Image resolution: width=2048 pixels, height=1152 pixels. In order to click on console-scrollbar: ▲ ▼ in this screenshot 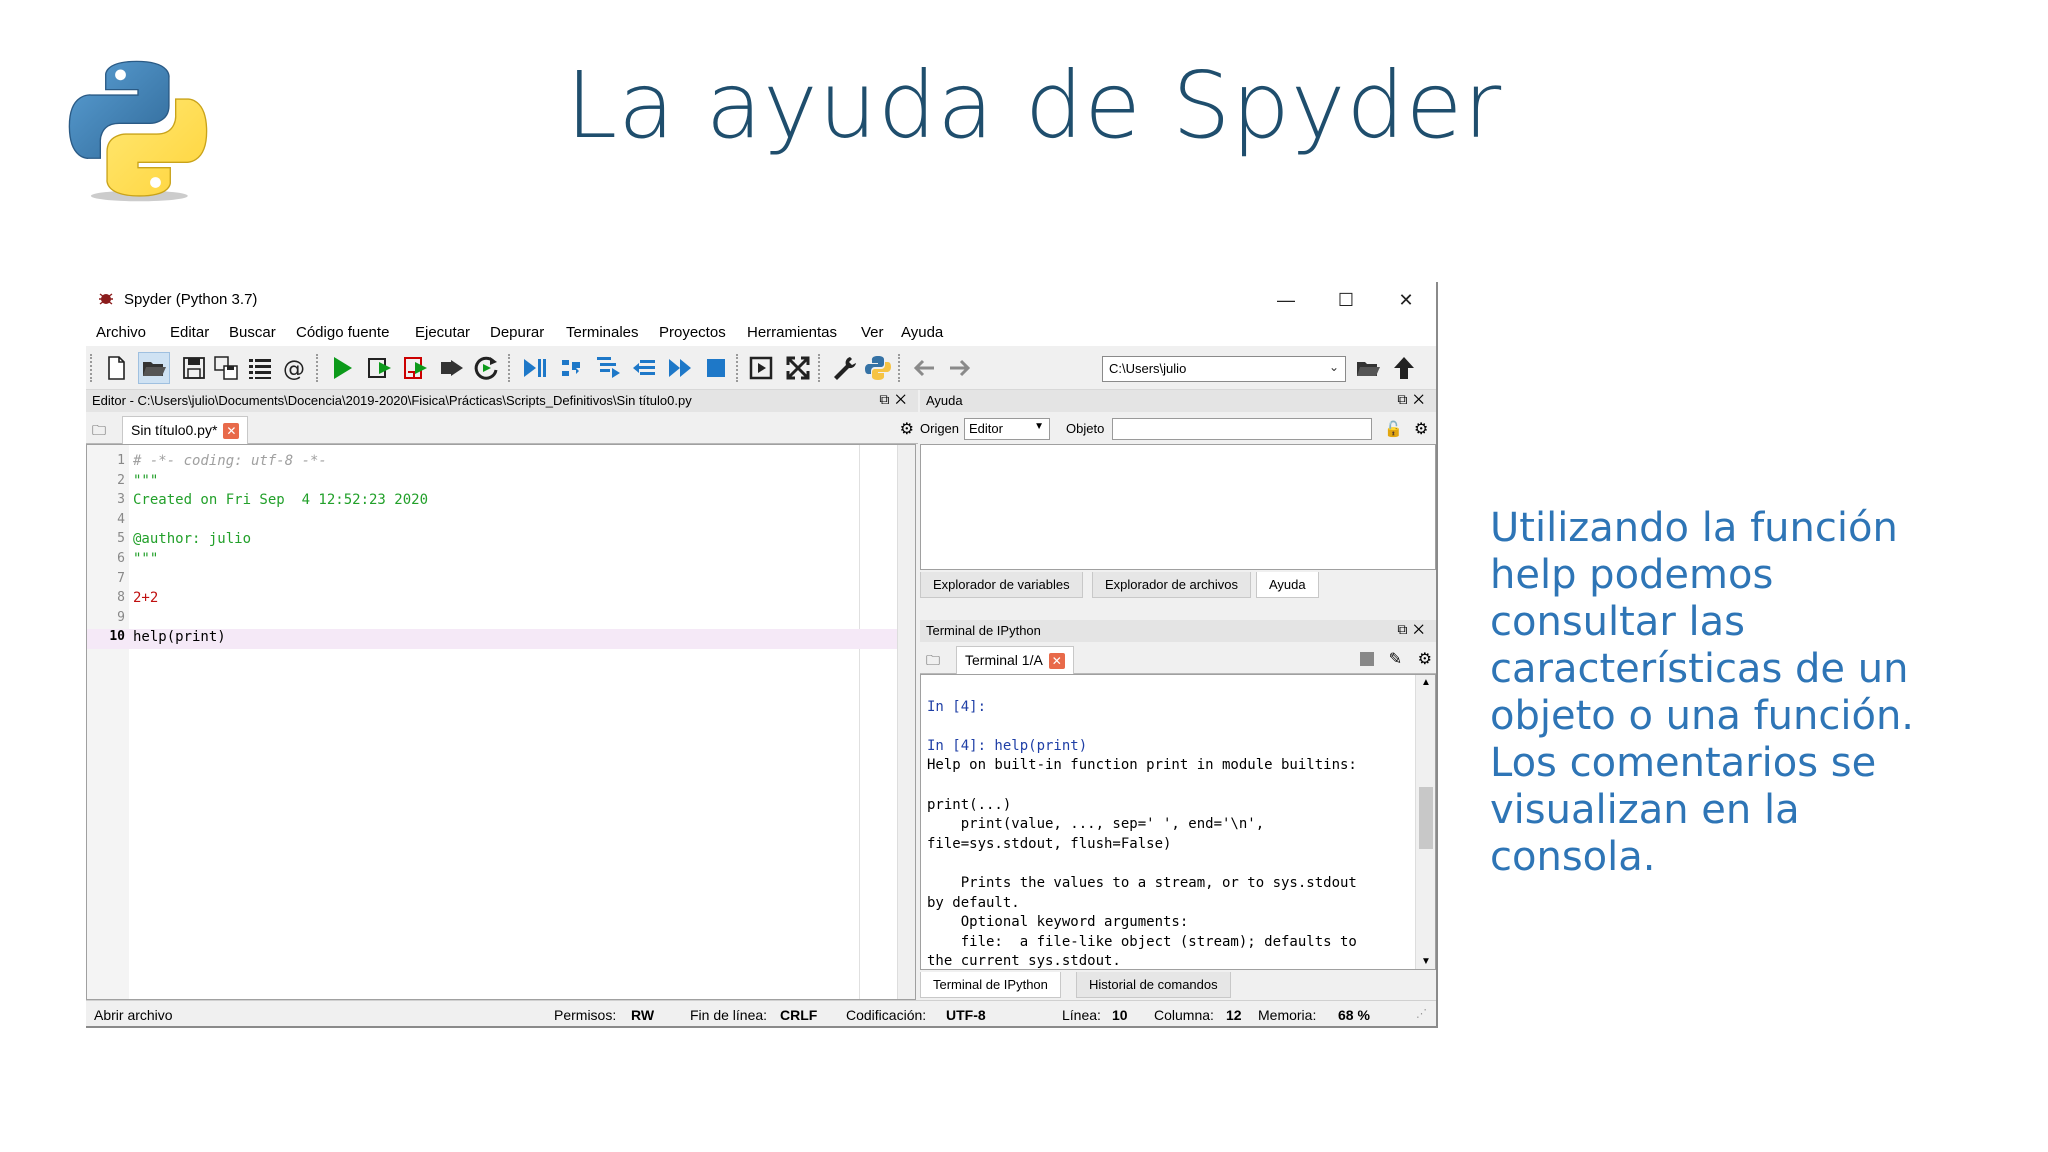, I will do `click(1425, 822)`.